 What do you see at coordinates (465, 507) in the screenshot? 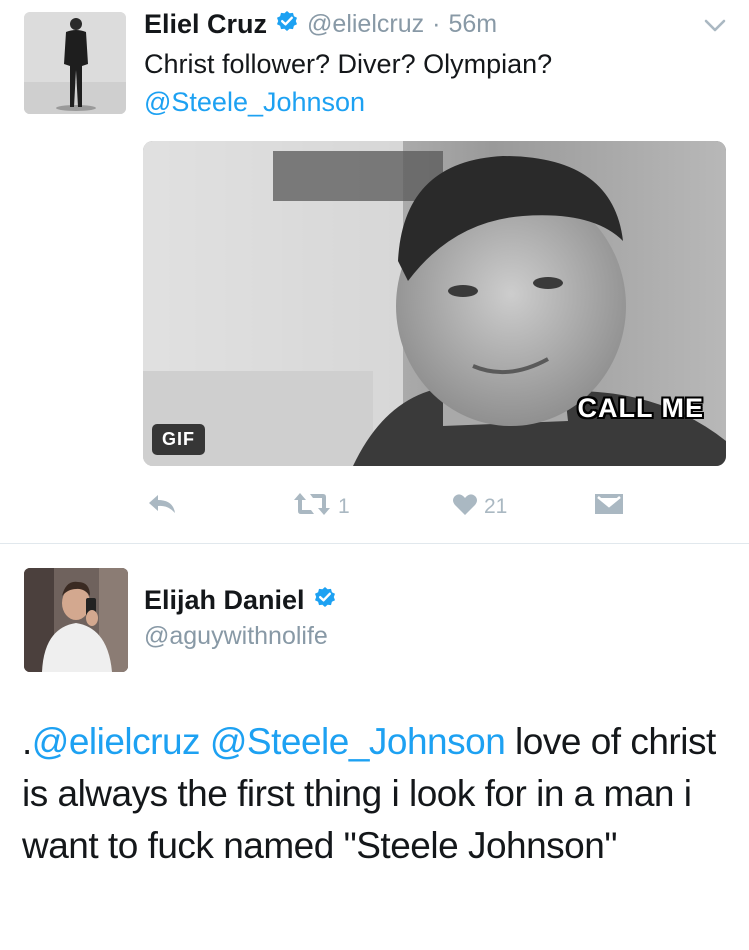
I see `heart-icon` at bounding box center [465, 507].